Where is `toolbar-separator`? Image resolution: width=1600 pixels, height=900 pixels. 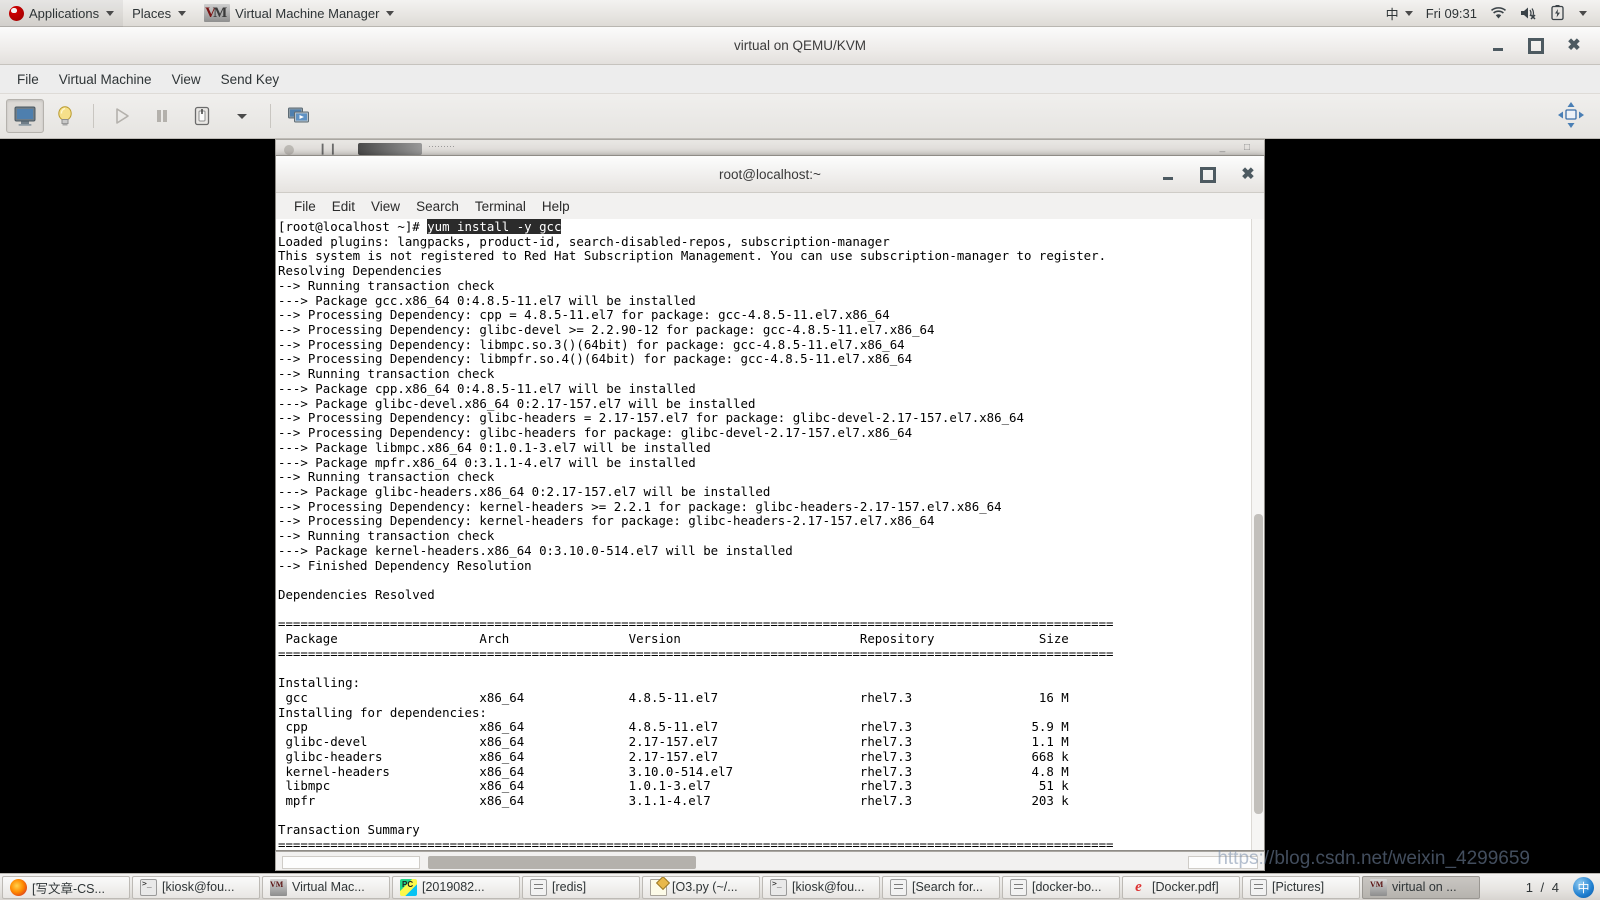 toolbar-separator is located at coordinates (93, 116).